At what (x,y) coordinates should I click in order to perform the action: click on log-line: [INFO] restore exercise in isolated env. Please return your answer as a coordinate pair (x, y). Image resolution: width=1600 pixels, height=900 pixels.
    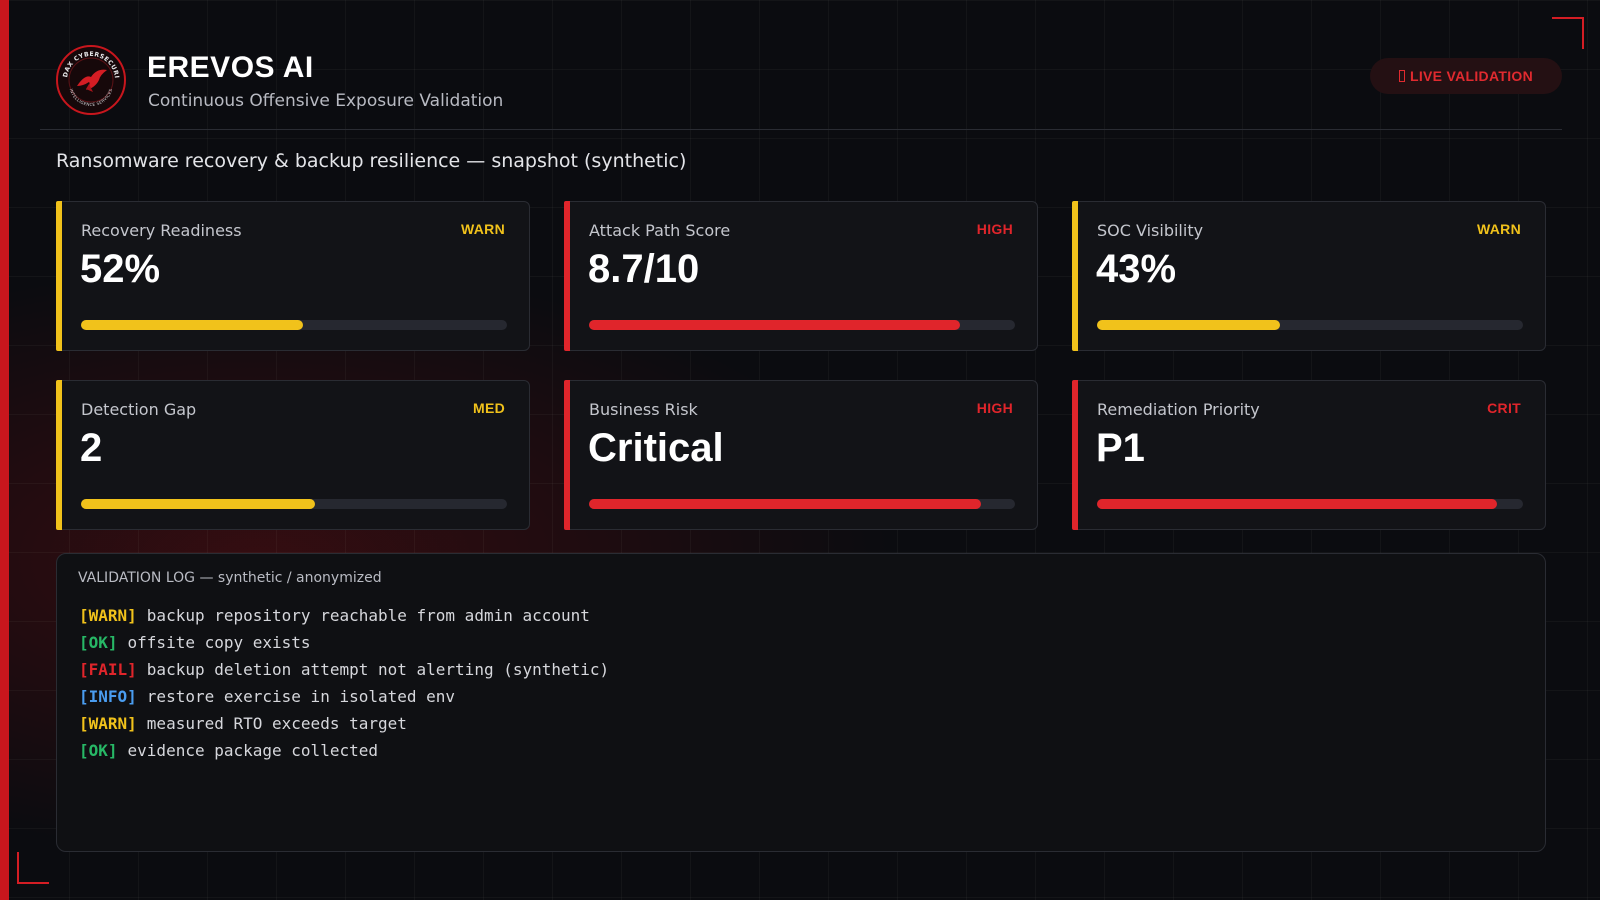
    Looking at the image, I should click on (344, 696).